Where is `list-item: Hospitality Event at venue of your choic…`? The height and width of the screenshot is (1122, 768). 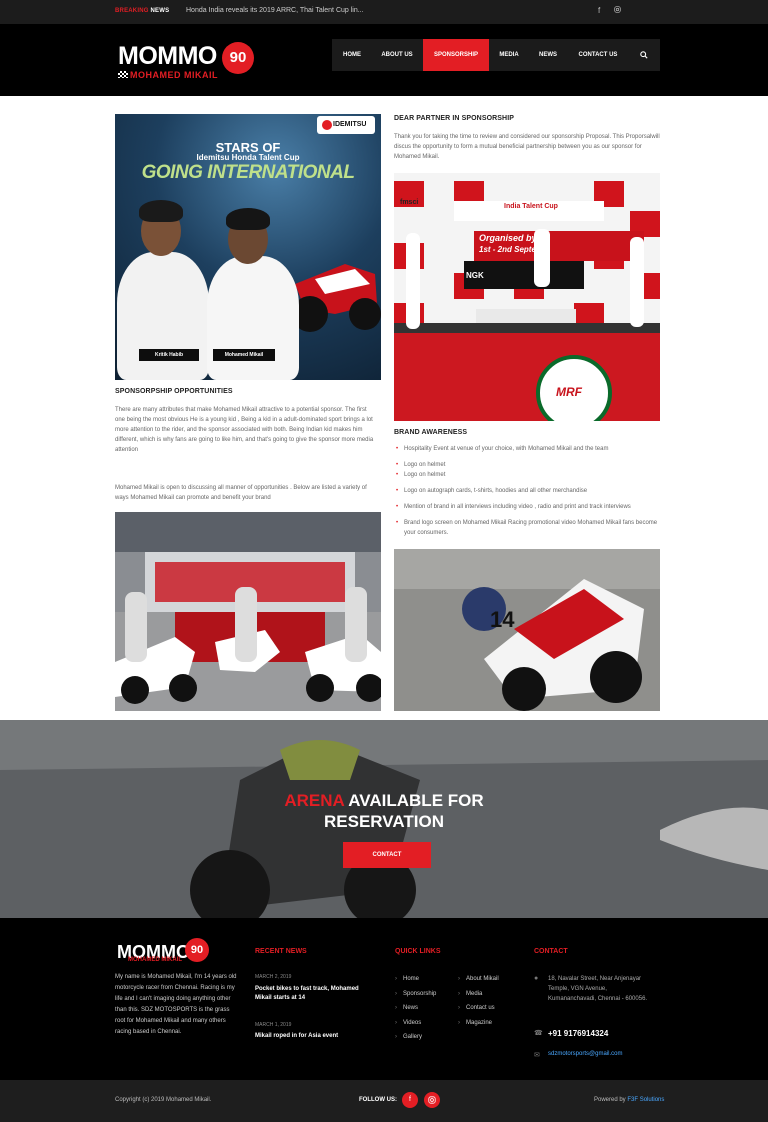 list-item: Hospitality Event at venue of your choic… is located at coordinates (531, 449).